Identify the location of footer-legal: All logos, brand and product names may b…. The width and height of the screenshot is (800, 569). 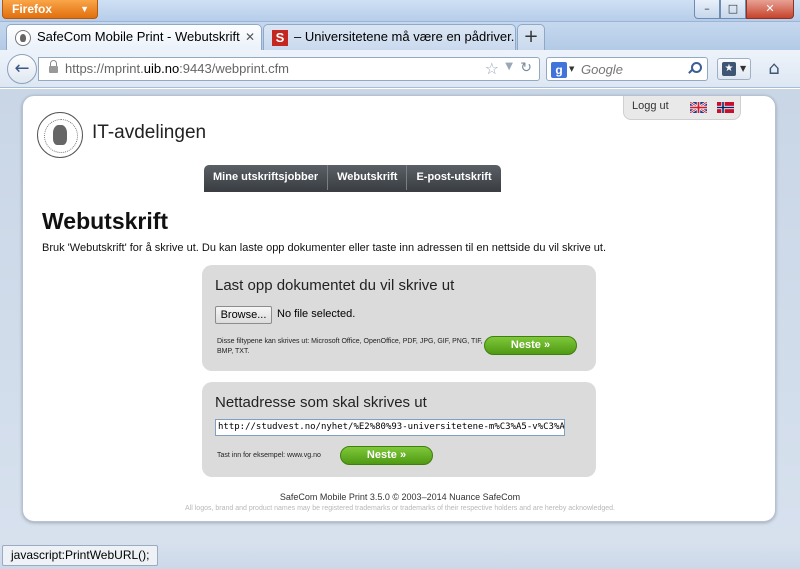
(400, 508).